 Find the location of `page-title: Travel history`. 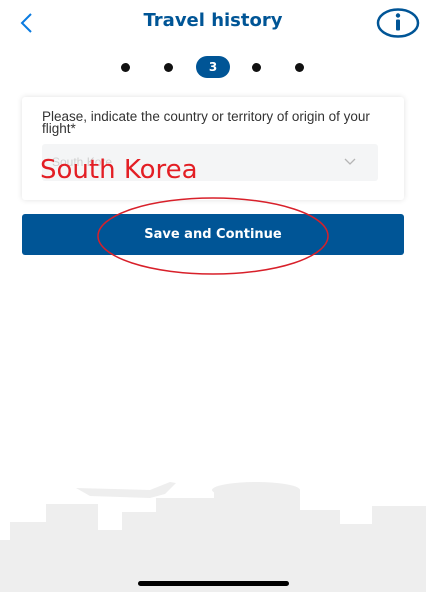

page-title: Travel history is located at coordinates (213, 20).